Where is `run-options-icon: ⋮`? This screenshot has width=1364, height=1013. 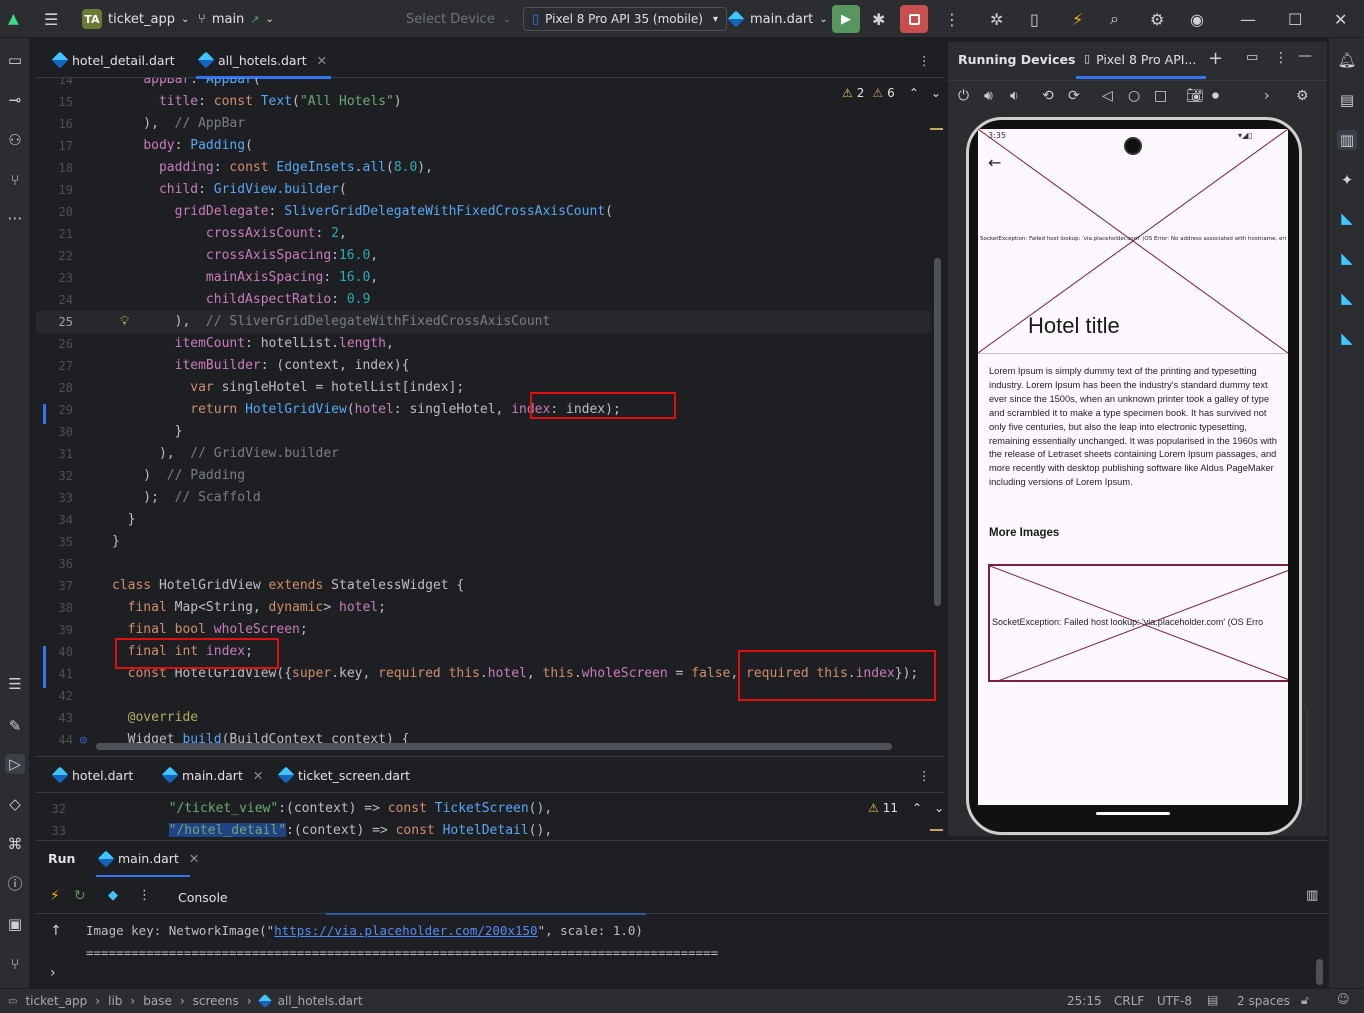
run-options-icon: ⋮ is located at coordinates (144, 895).